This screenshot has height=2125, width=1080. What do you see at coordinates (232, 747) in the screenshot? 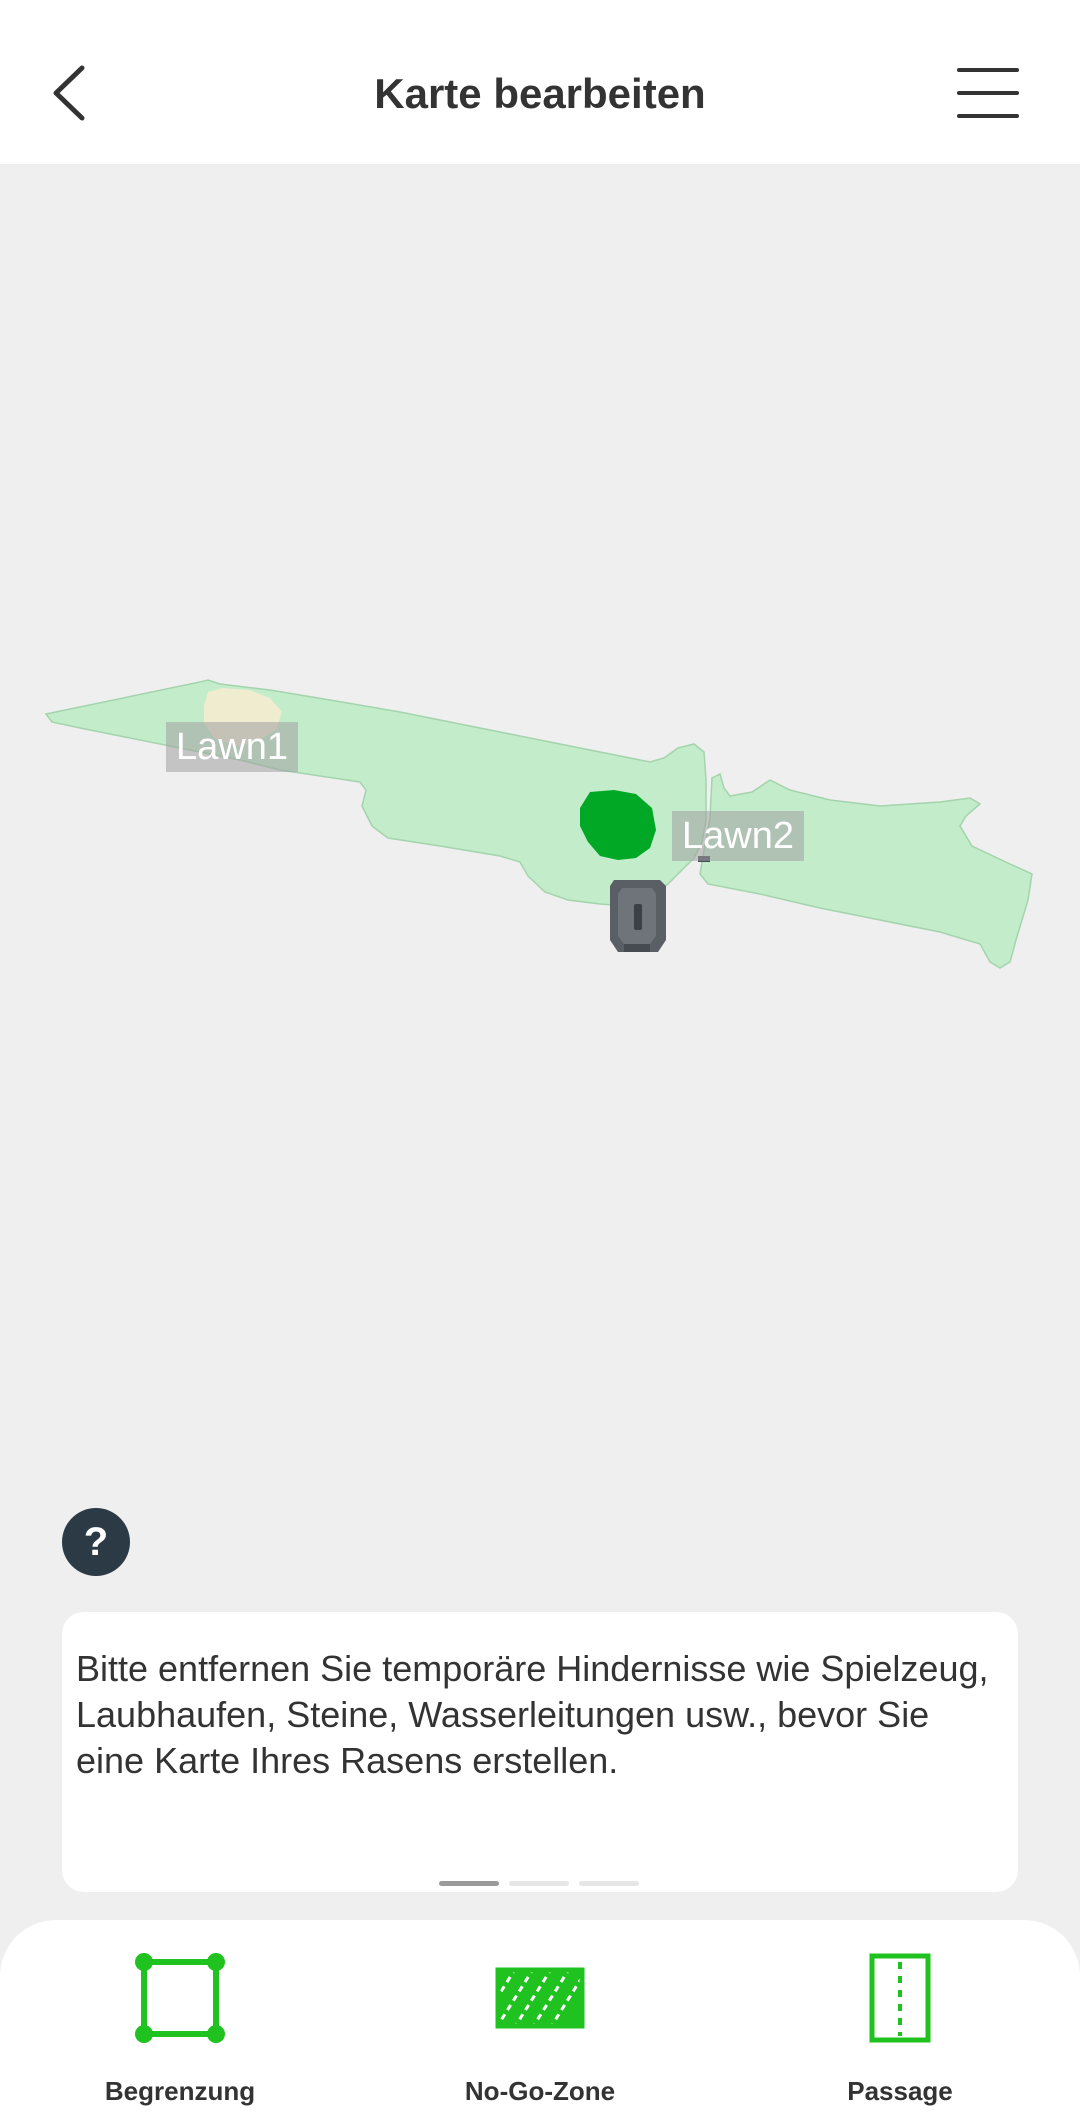
I see `lawn1-label: Lawn1` at bounding box center [232, 747].